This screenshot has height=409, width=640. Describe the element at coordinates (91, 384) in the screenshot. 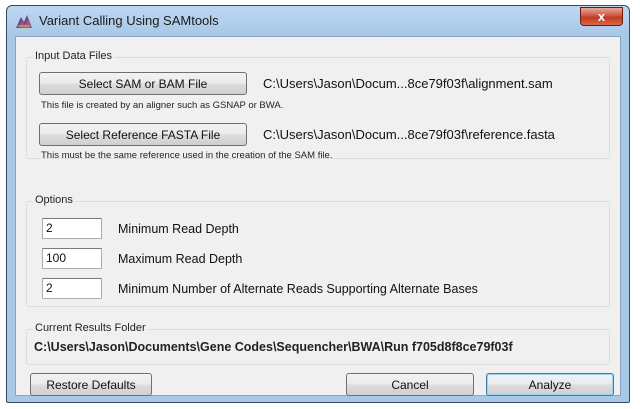

I see `restore-defaults-button: Restore Defaults` at that location.